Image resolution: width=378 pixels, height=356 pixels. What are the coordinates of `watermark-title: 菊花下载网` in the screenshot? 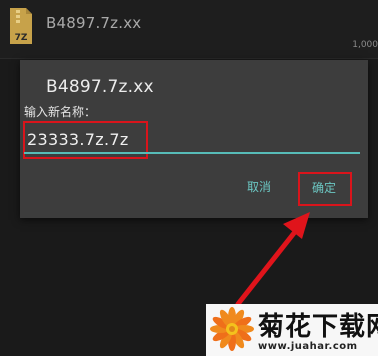 It's located at (318, 327).